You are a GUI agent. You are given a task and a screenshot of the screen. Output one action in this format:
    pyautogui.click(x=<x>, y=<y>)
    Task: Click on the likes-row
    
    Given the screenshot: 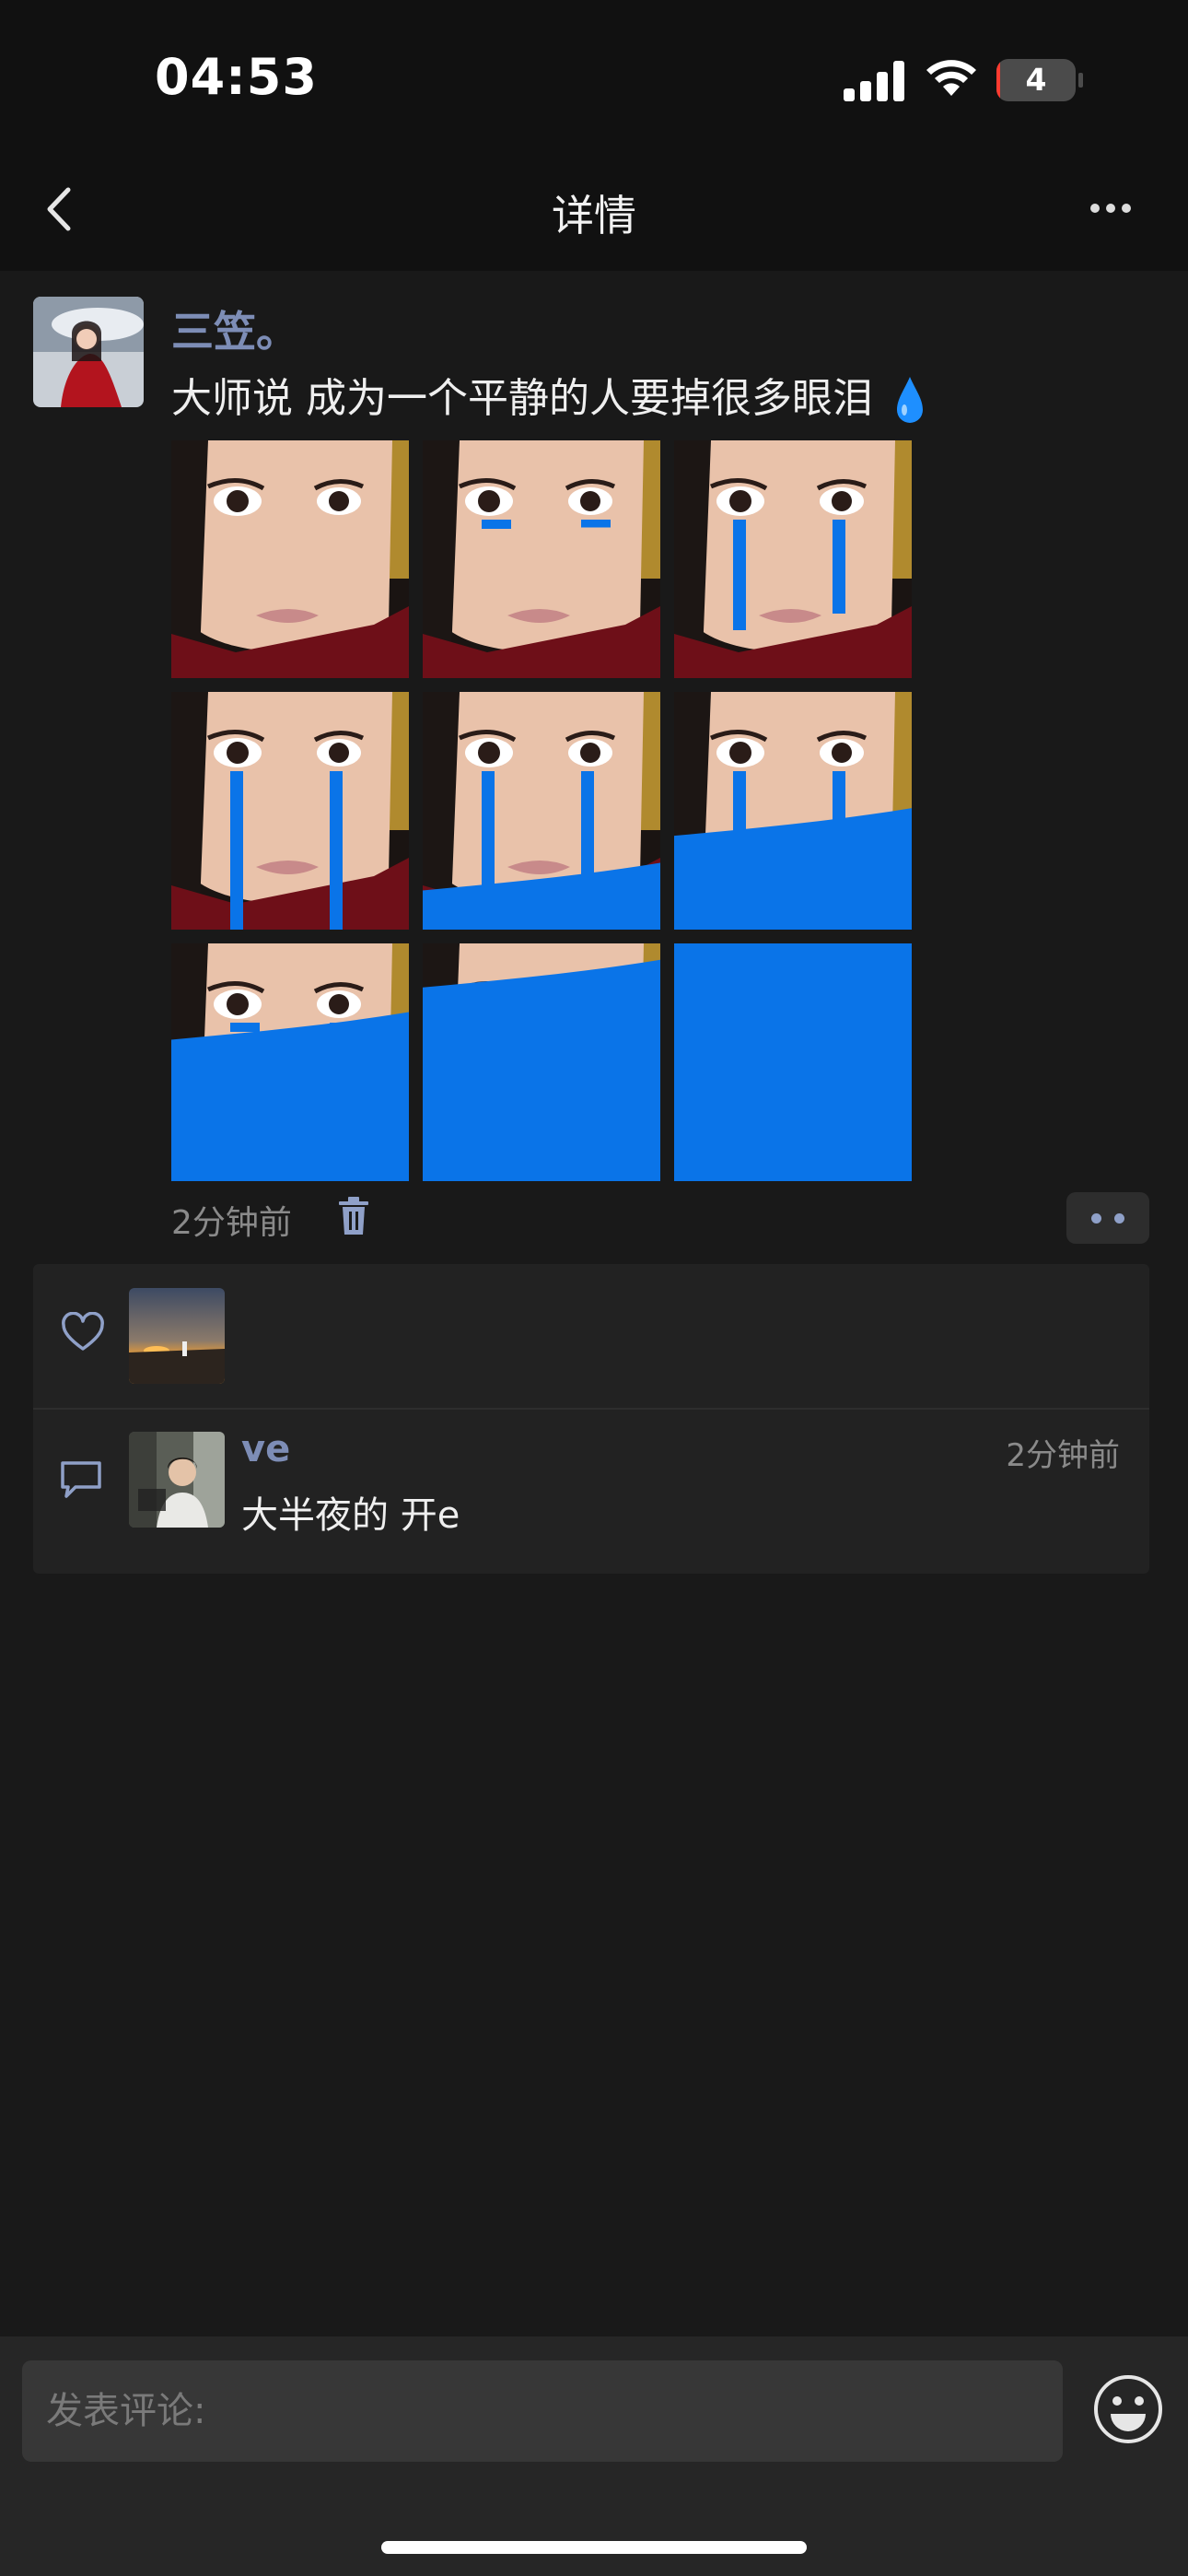 What is the action you would take?
    pyautogui.click(x=591, y=1336)
    